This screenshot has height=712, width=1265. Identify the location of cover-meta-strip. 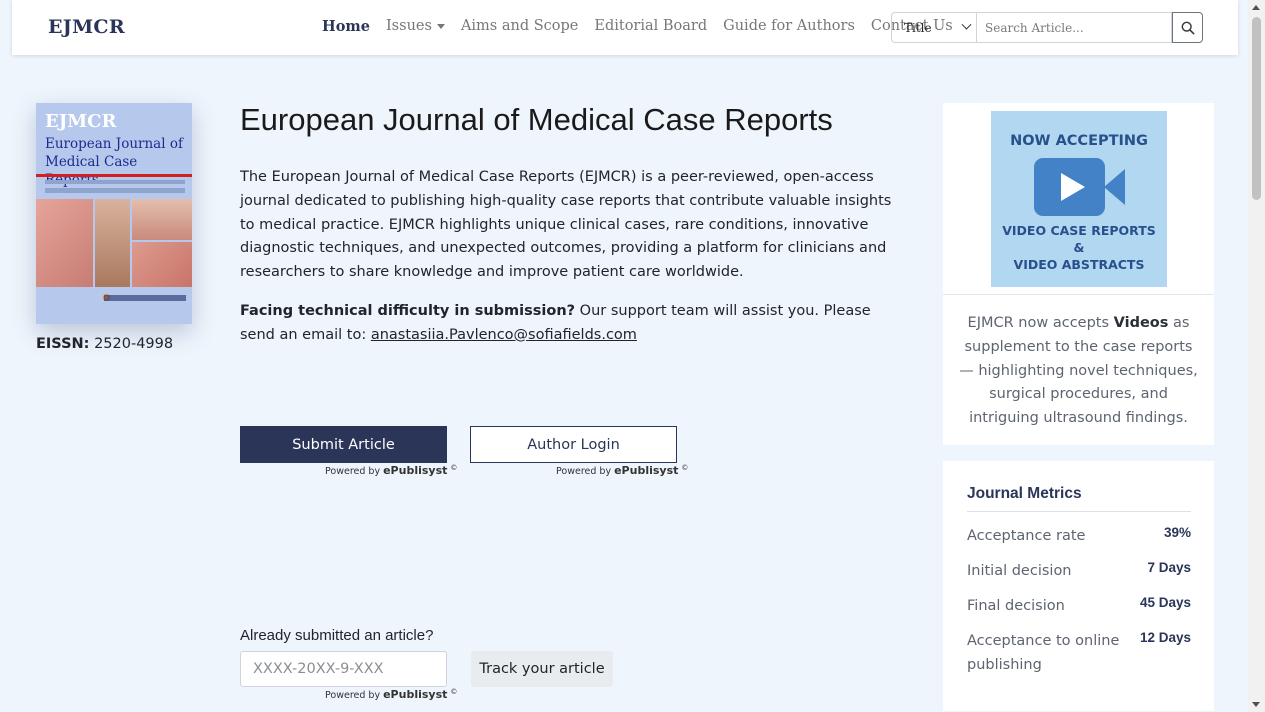
(115, 190).